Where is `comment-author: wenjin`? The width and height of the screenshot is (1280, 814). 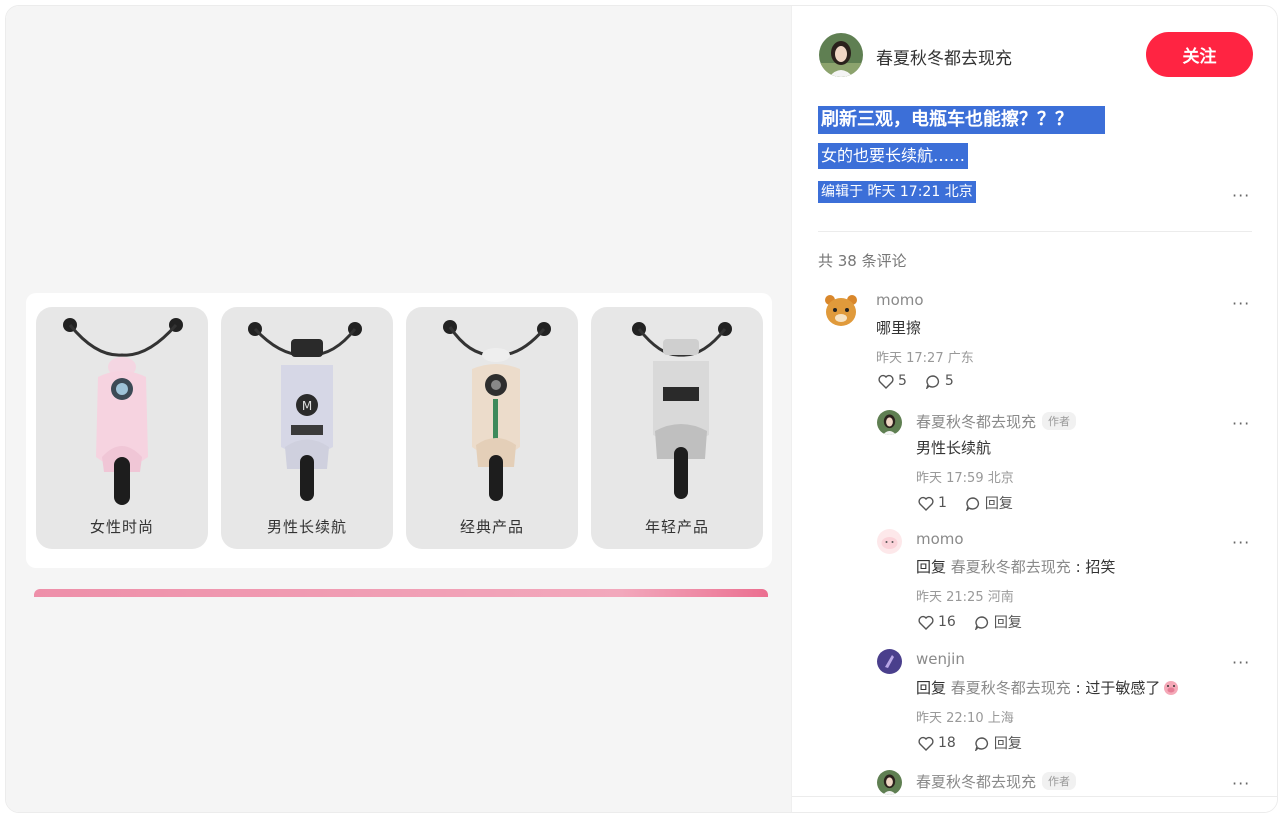
comment-author: wenjin is located at coordinates (940, 659).